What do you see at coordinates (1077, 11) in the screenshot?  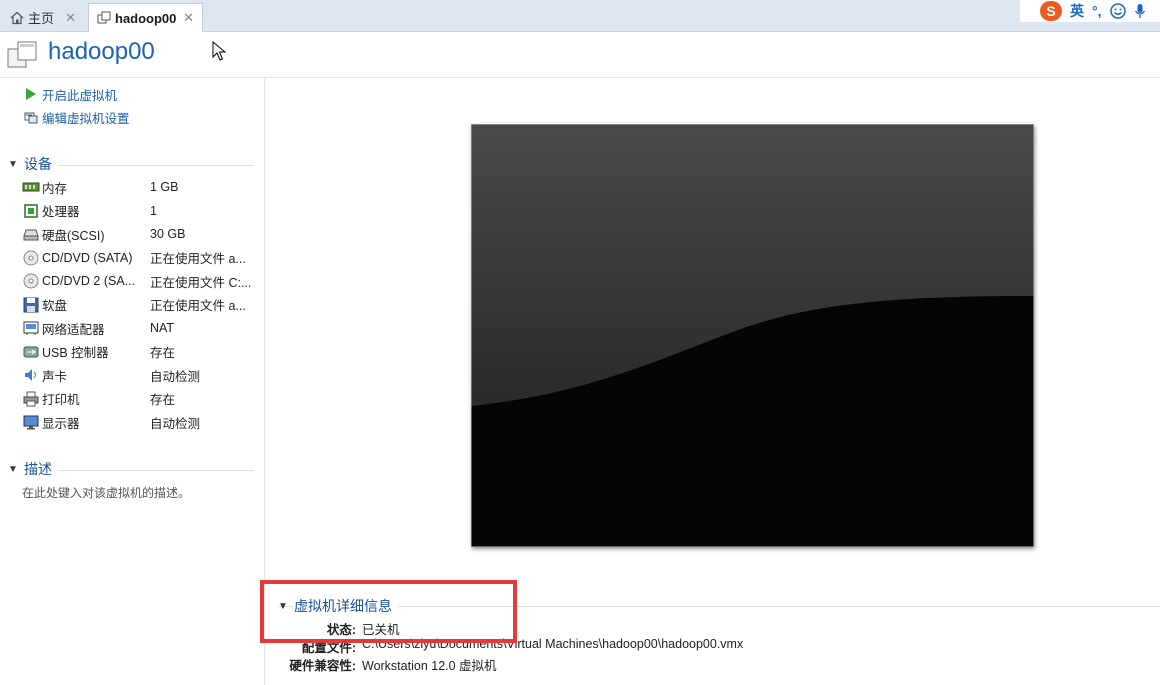 I see `ime-mode: 英` at bounding box center [1077, 11].